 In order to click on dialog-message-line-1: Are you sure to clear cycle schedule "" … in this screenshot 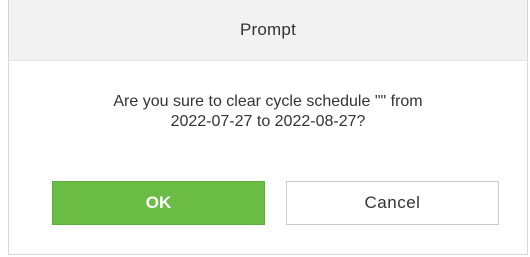, I will do `click(268, 101)`.